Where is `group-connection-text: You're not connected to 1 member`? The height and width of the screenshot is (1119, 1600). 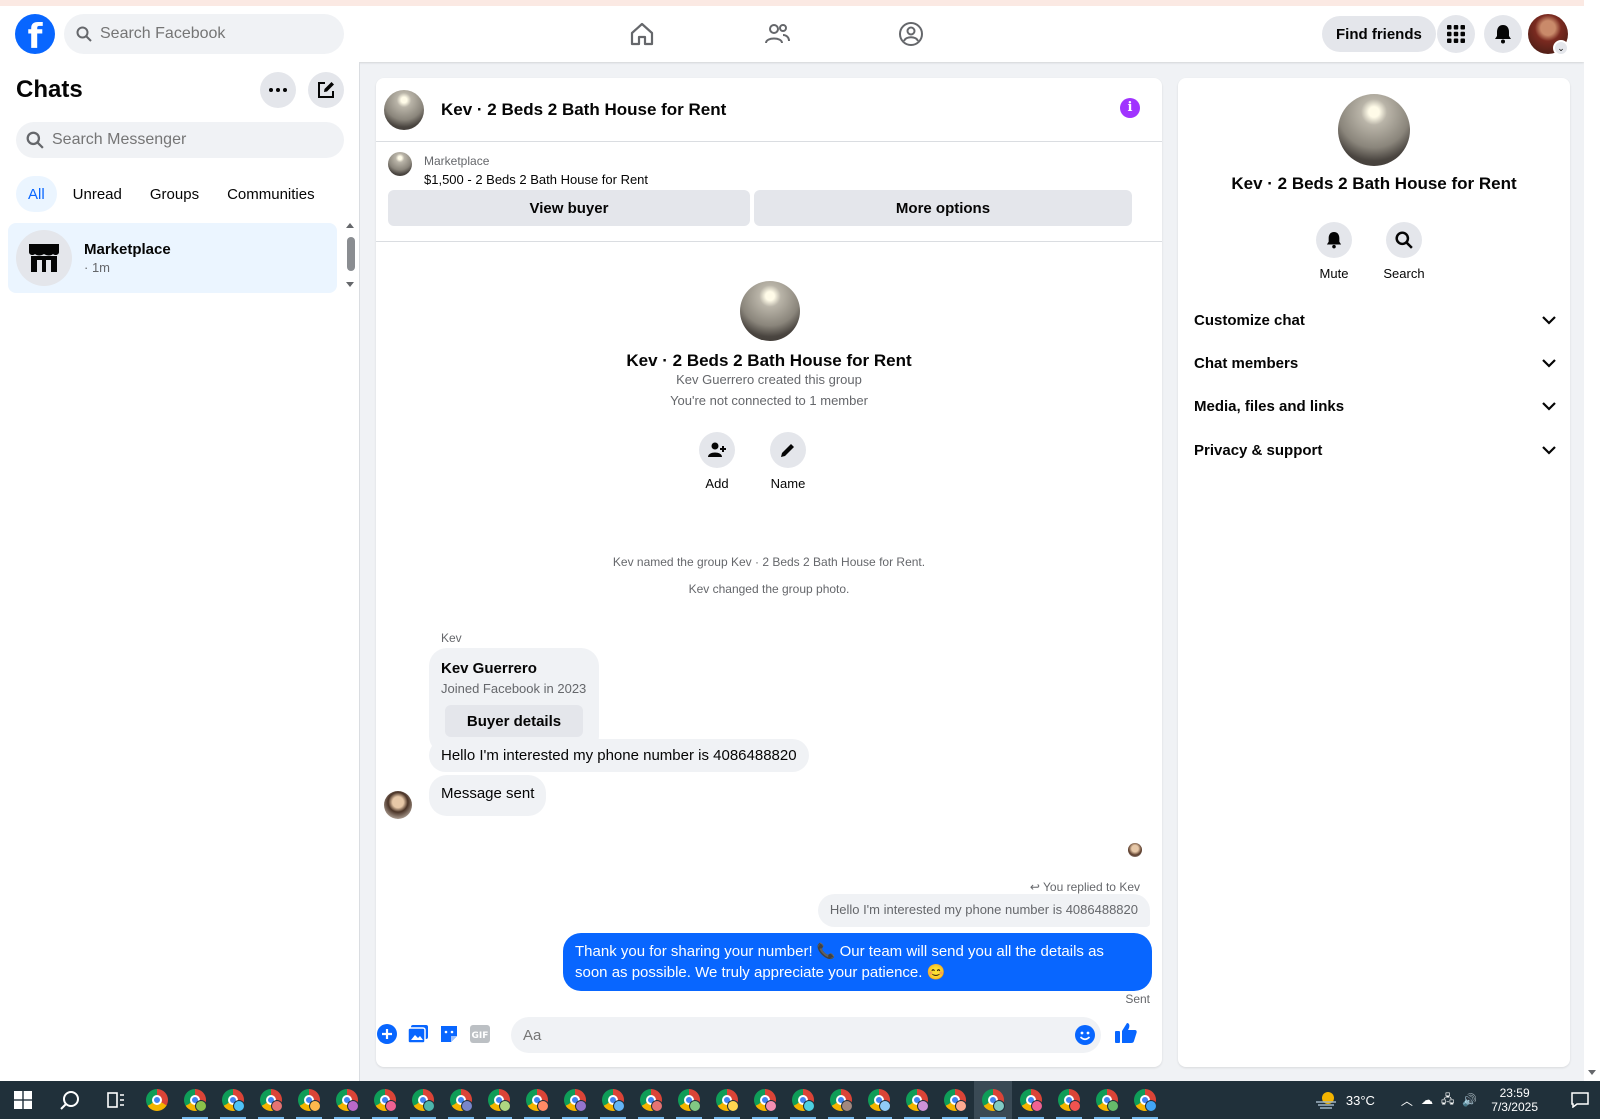 group-connection-text: You're not connected to 1 member is located at coordinates (769, 400).